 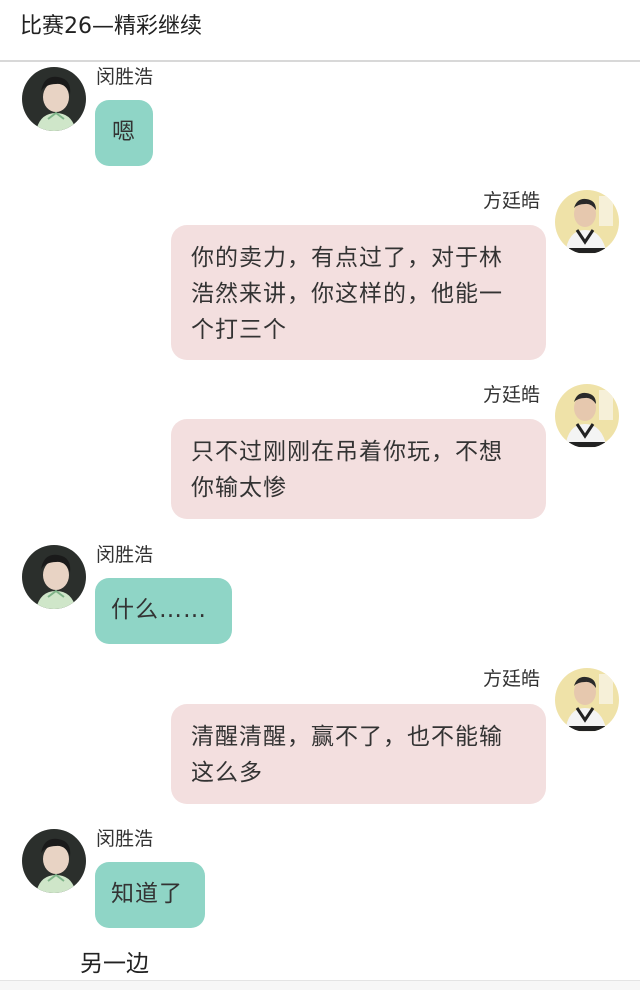 What do you see at coordinates (114, 964) in the screenshot?
I see `scene-note: 另一边` at bounding box center [114, 964].